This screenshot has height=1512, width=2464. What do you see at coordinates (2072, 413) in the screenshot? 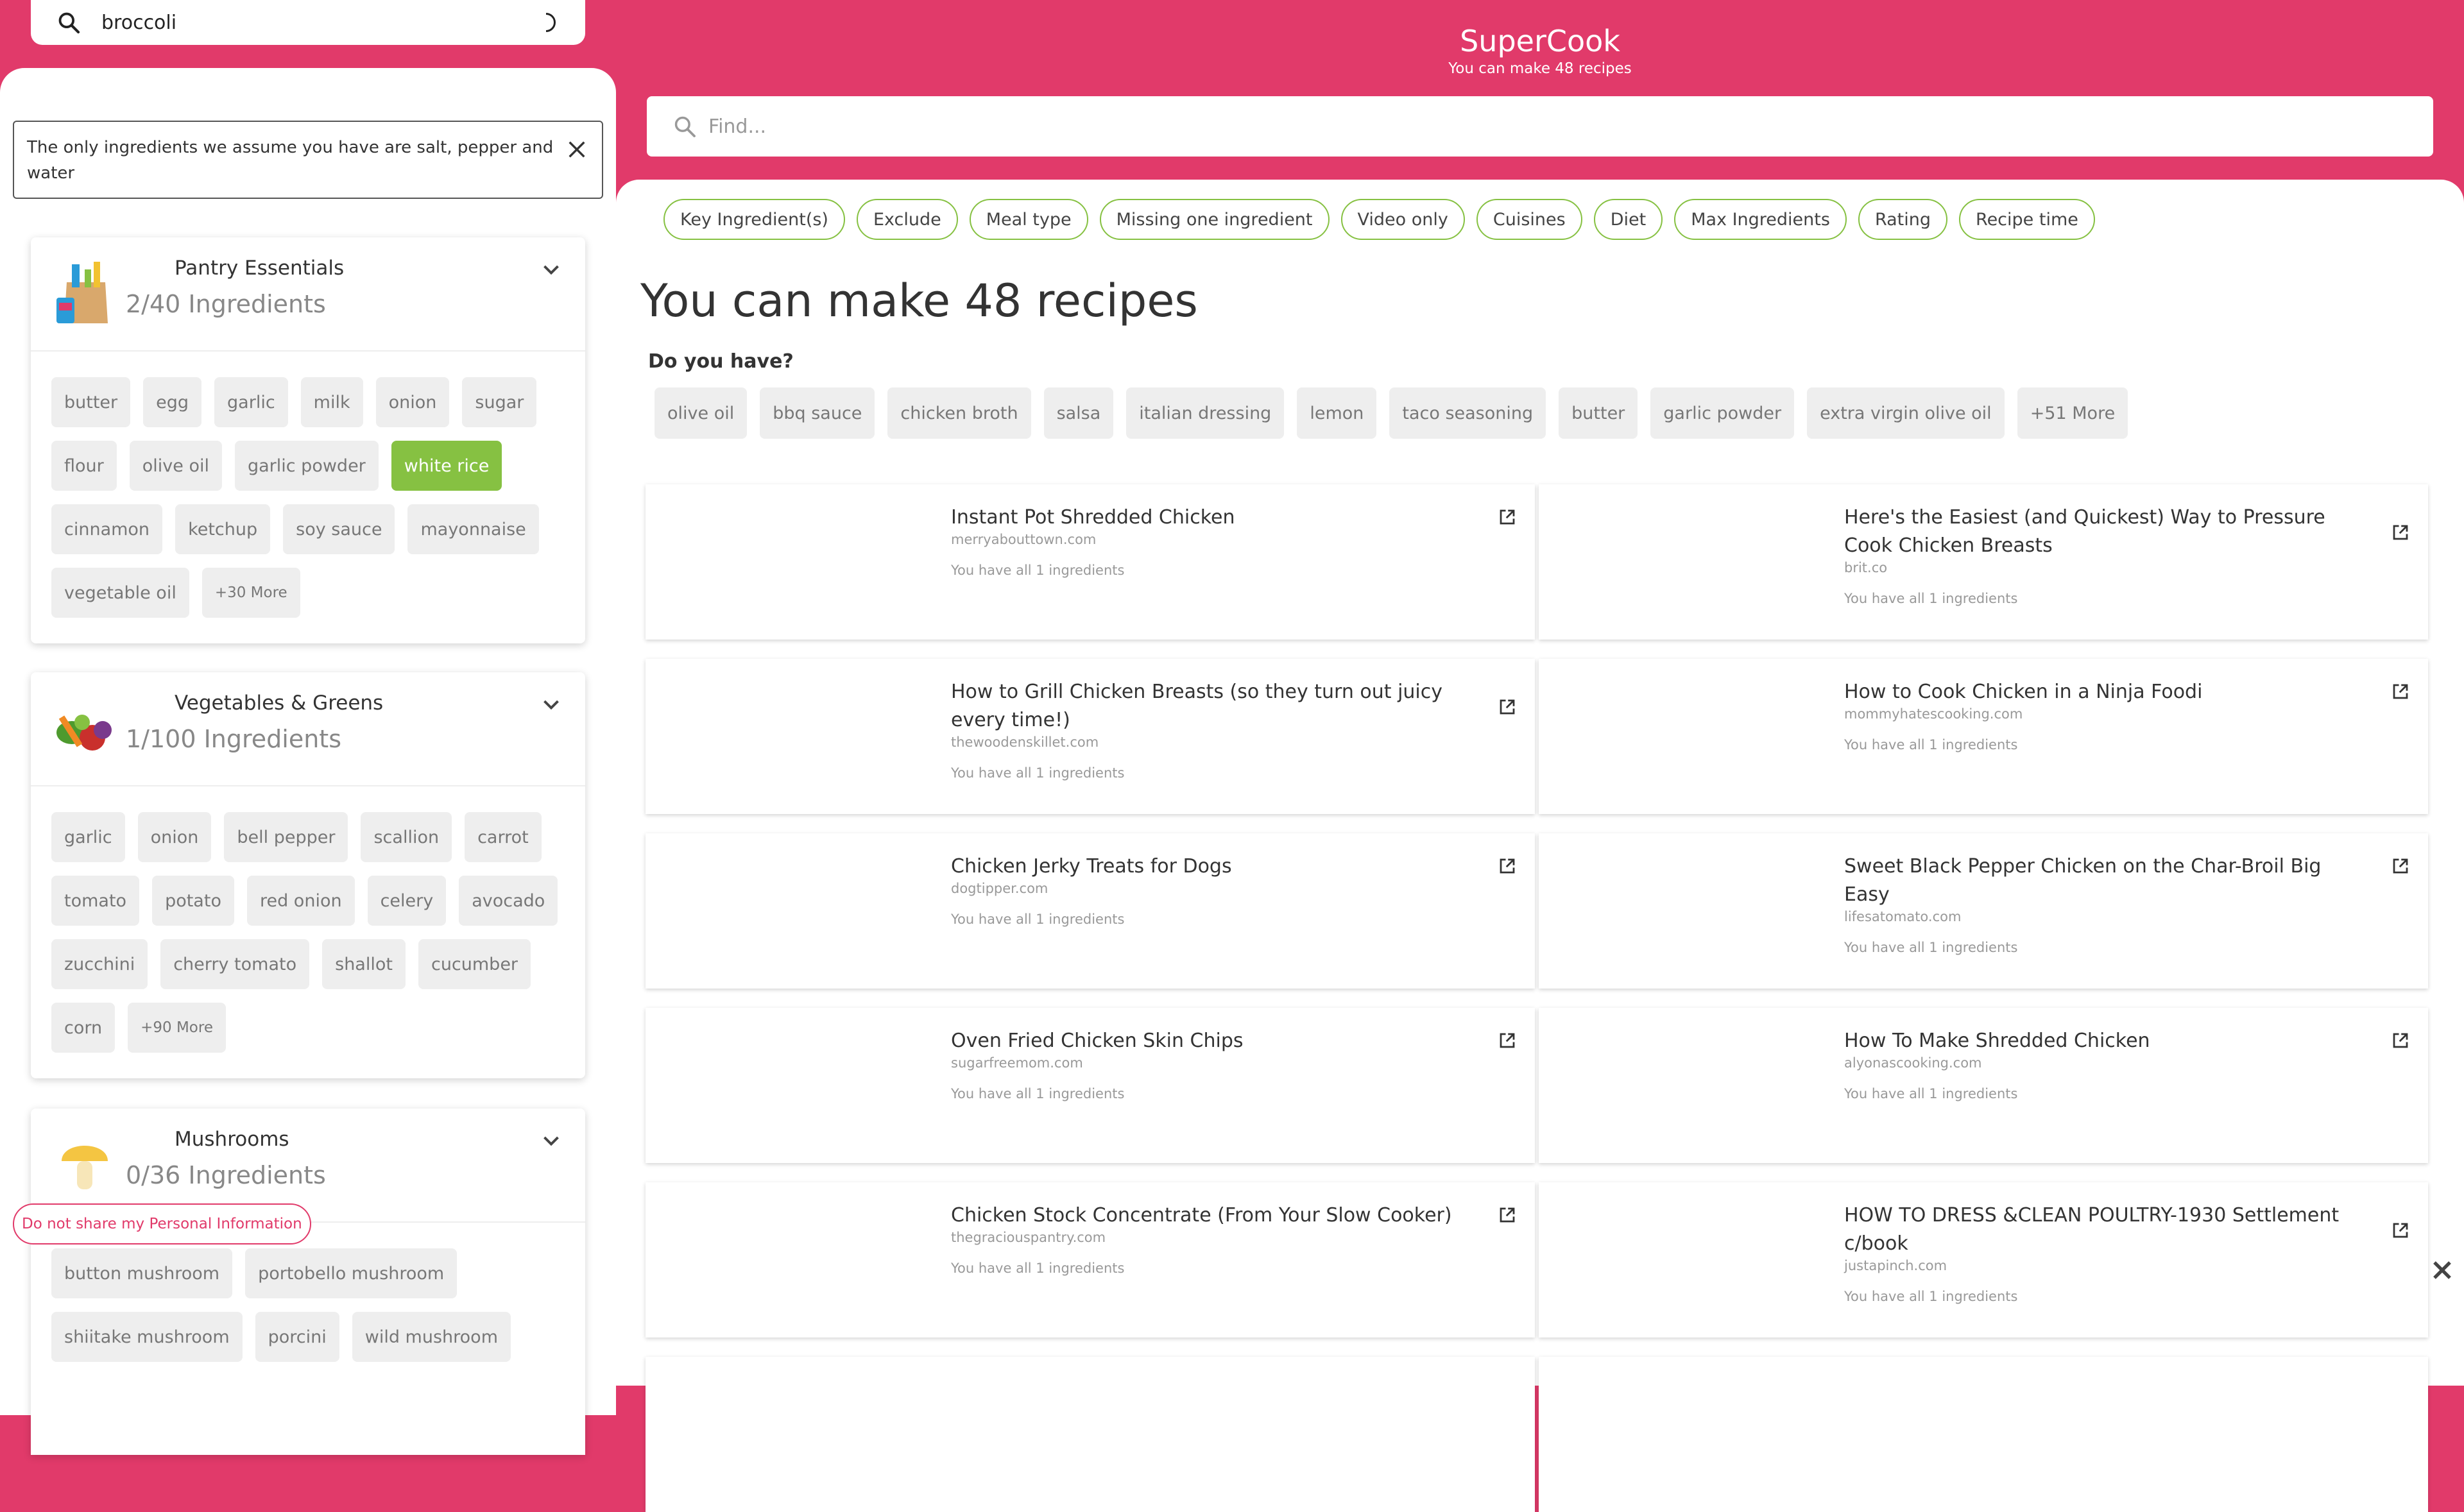
I see `more-suggestions-button: +51 More` at bounding box center [2072, 413].